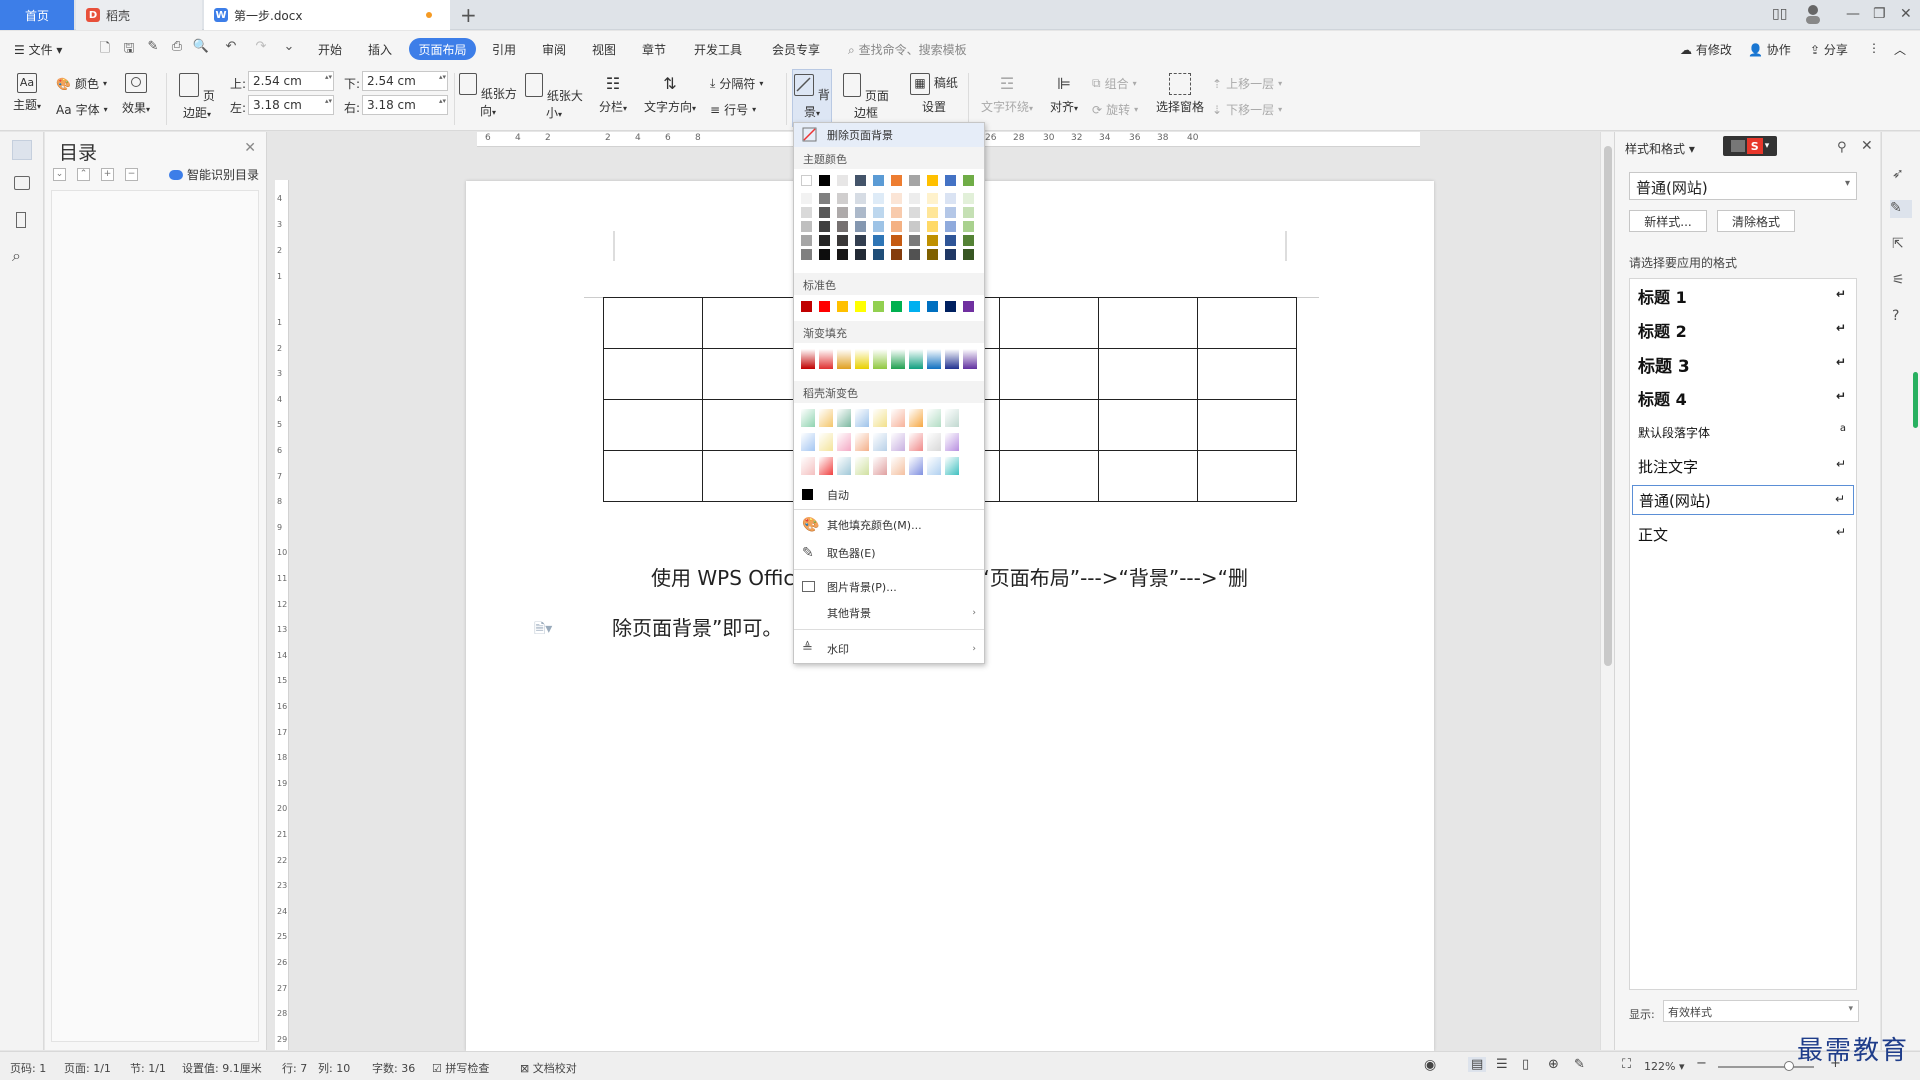 This screenshot has height=1080, width=1920. What do you see at coordinates (1743, 432) in the screenshot?
I see `style-default-paragraph-font: 默认段落字体 a` at bounding box center [1743, 432].